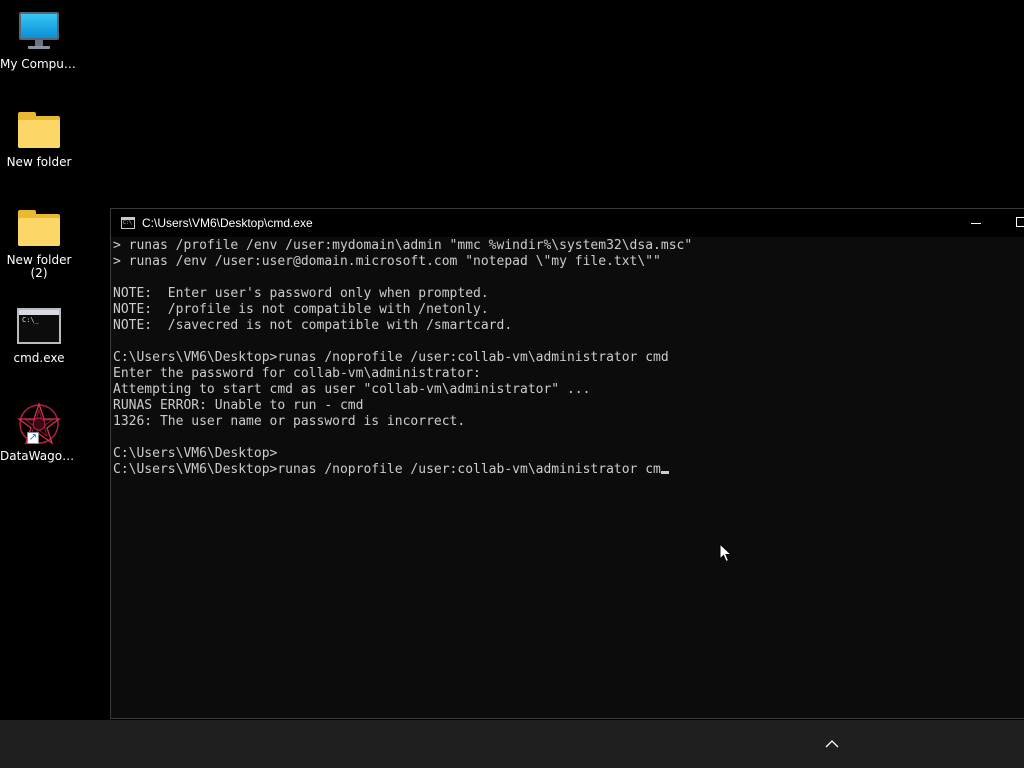 This screenshot has height=768, width=1024. What do you see at coordinates (1011, 223) in the screenshot?
I see `maximize-button` at bounding box center [1011, 223].